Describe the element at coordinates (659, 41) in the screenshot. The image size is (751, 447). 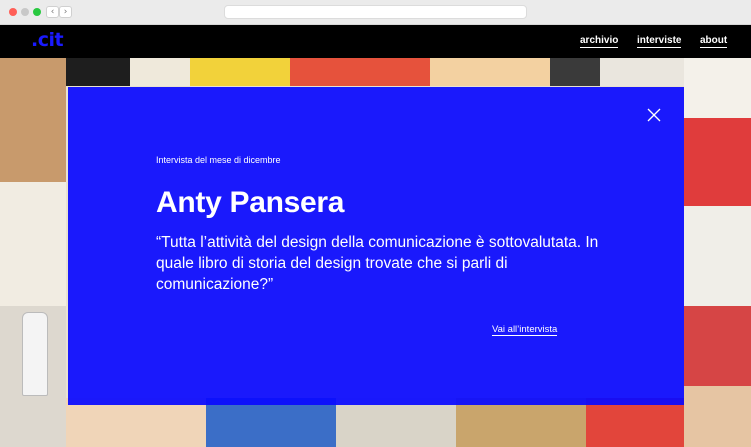
I see `nav-interviste: interviste` at that location.